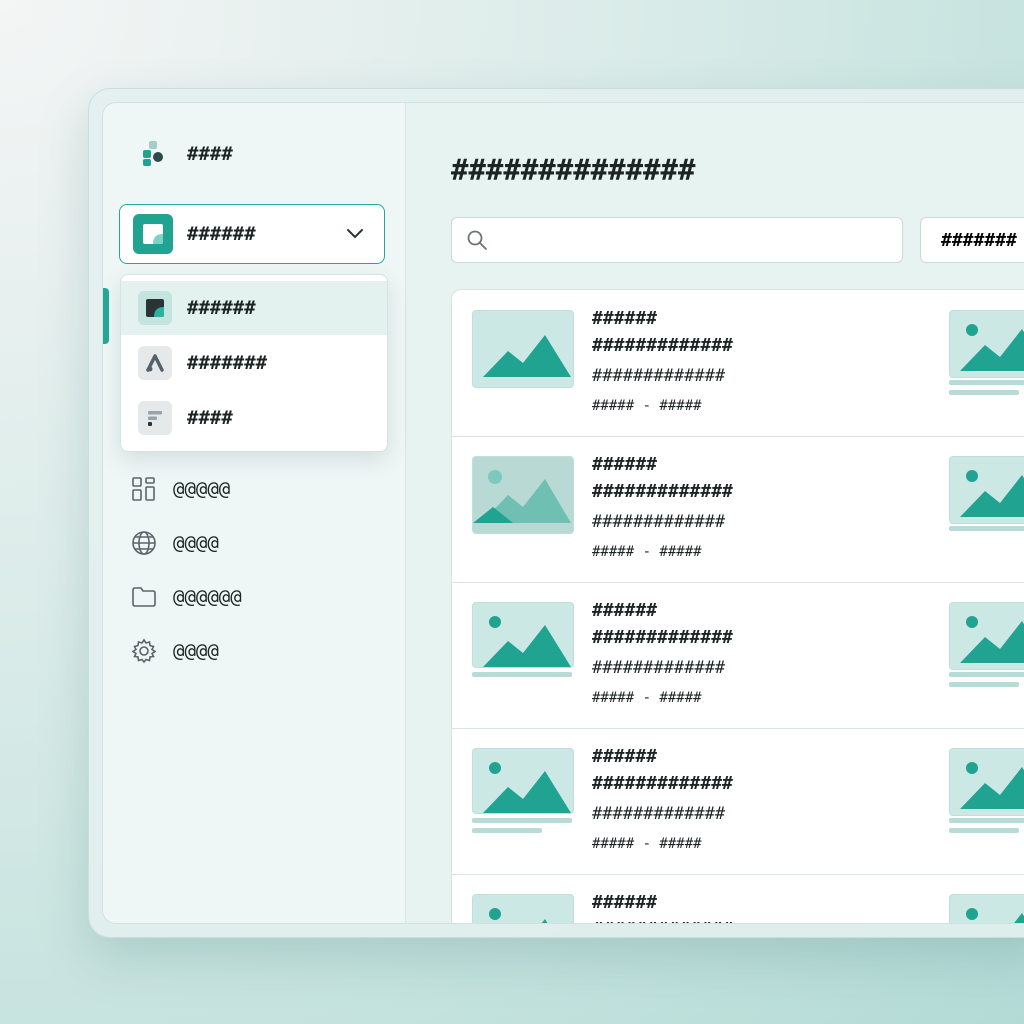 The image size is (1024, 1024). Describe the element at coordinates (153, 153) in the screenshot. I see `app-logo-icon` at that location.